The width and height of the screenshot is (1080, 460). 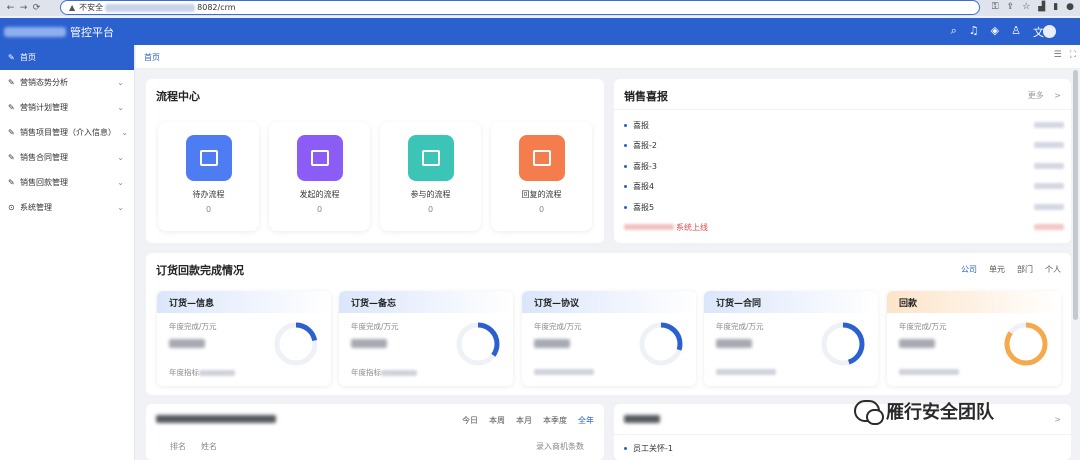 What do you see at coordinates (844, 186) in the screenshot?
I see `list-item: 喜报4` at bounding box center [844, 186].